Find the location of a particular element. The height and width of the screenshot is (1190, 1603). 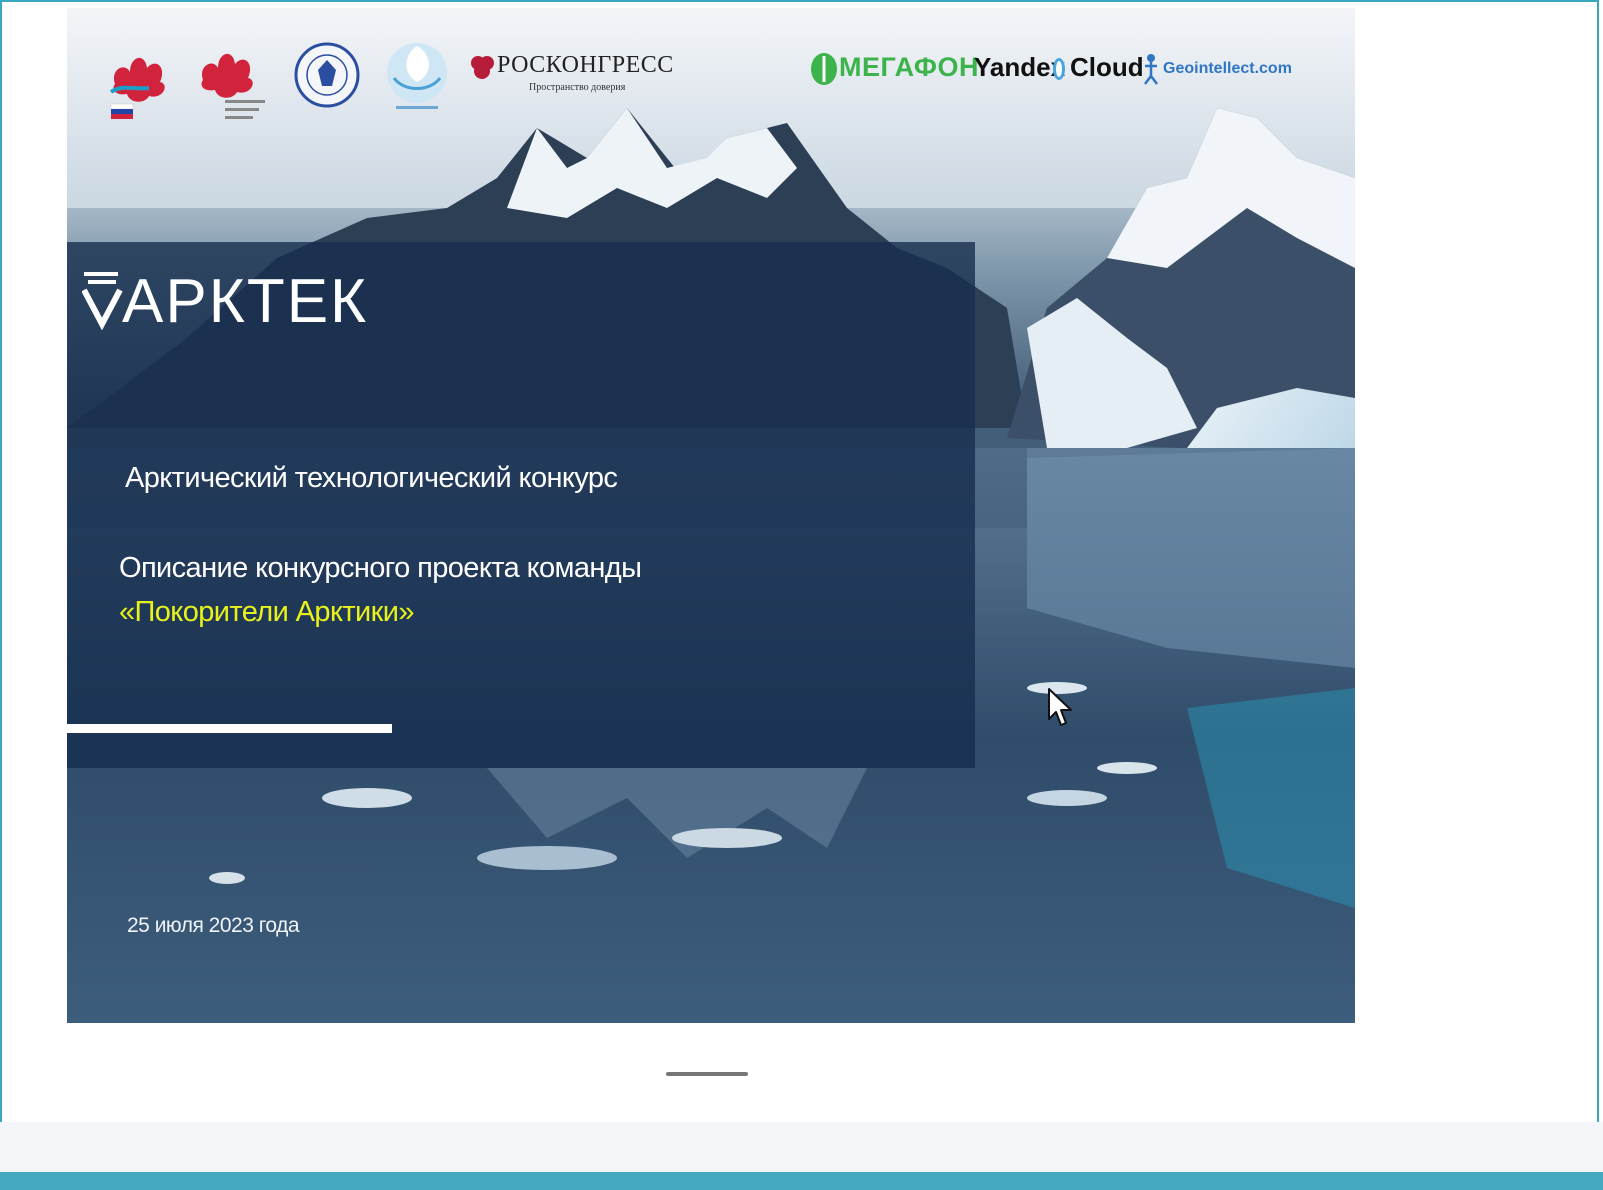

emblem-logo-icon is located at coordinates (327, 75).